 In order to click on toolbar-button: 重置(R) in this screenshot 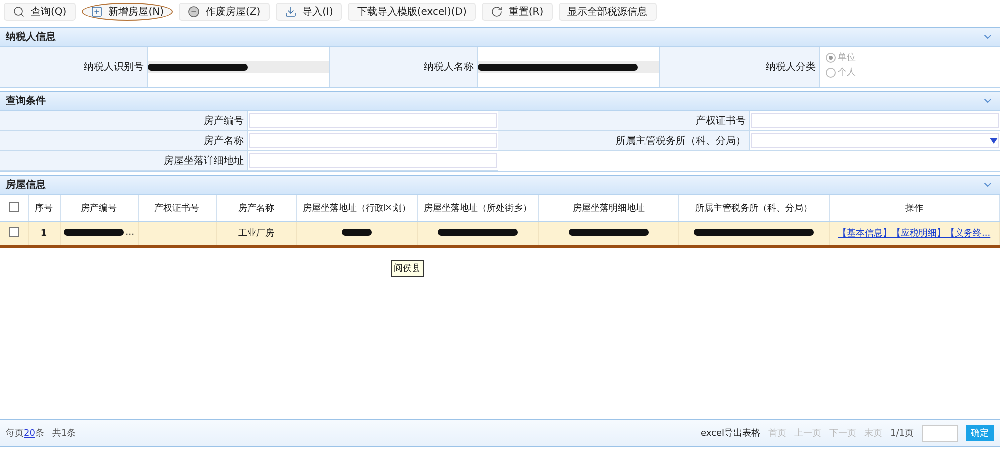, I will do `click(517, 12)`.